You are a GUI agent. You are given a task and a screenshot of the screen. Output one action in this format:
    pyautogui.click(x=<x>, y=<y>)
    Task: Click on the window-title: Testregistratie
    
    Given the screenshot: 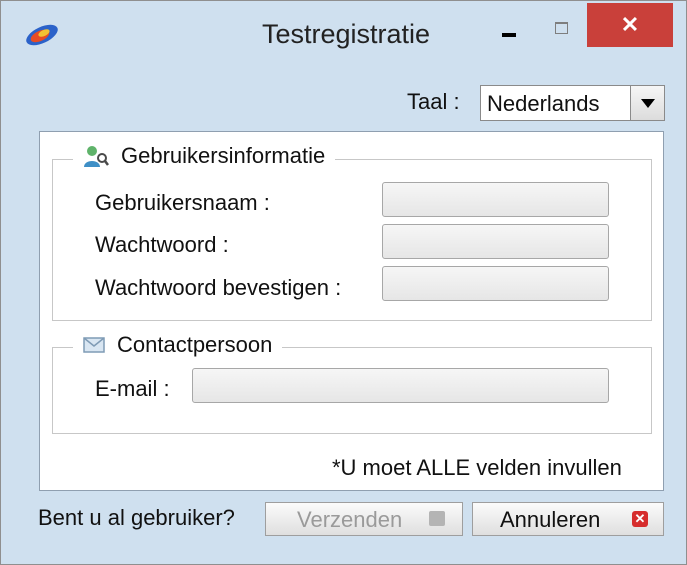 What is the action you would take?
    pyautogui.click(x=346, y=34)
    